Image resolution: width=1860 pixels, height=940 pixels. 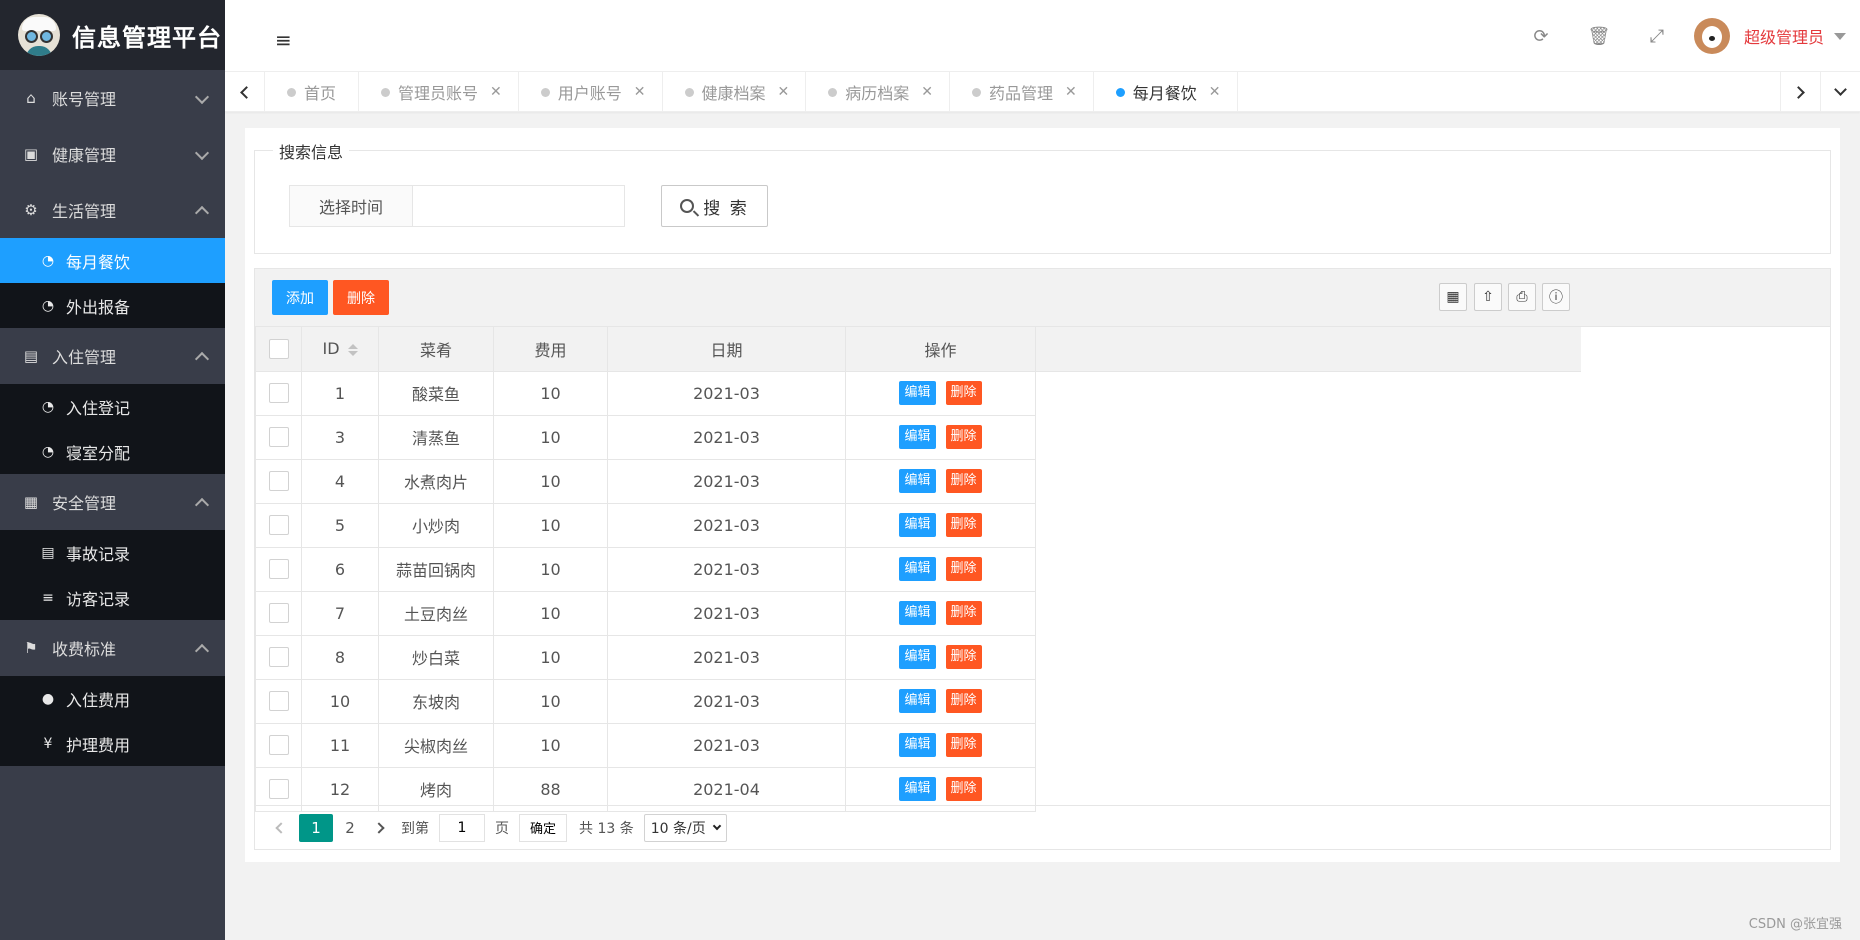 I want to click on tab-item: 病历档案 ✕, so click(x=878, y=92).